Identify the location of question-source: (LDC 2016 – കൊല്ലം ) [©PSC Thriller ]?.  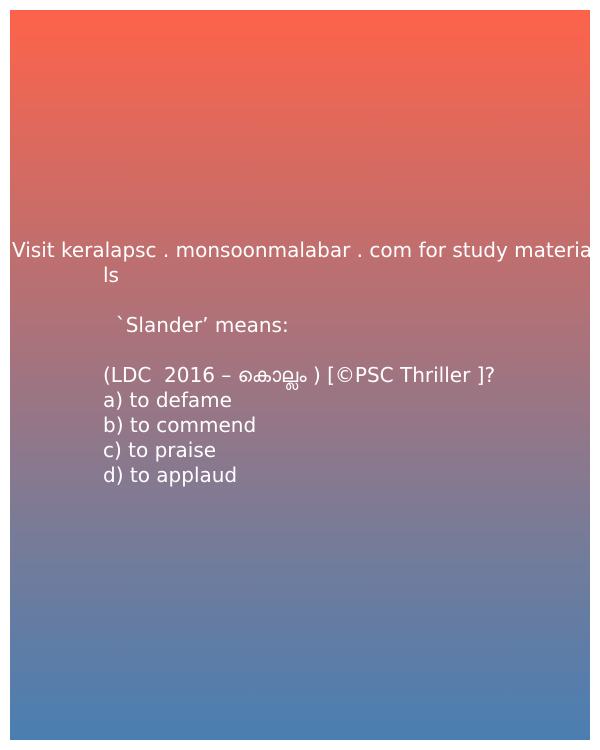
(299, 375).